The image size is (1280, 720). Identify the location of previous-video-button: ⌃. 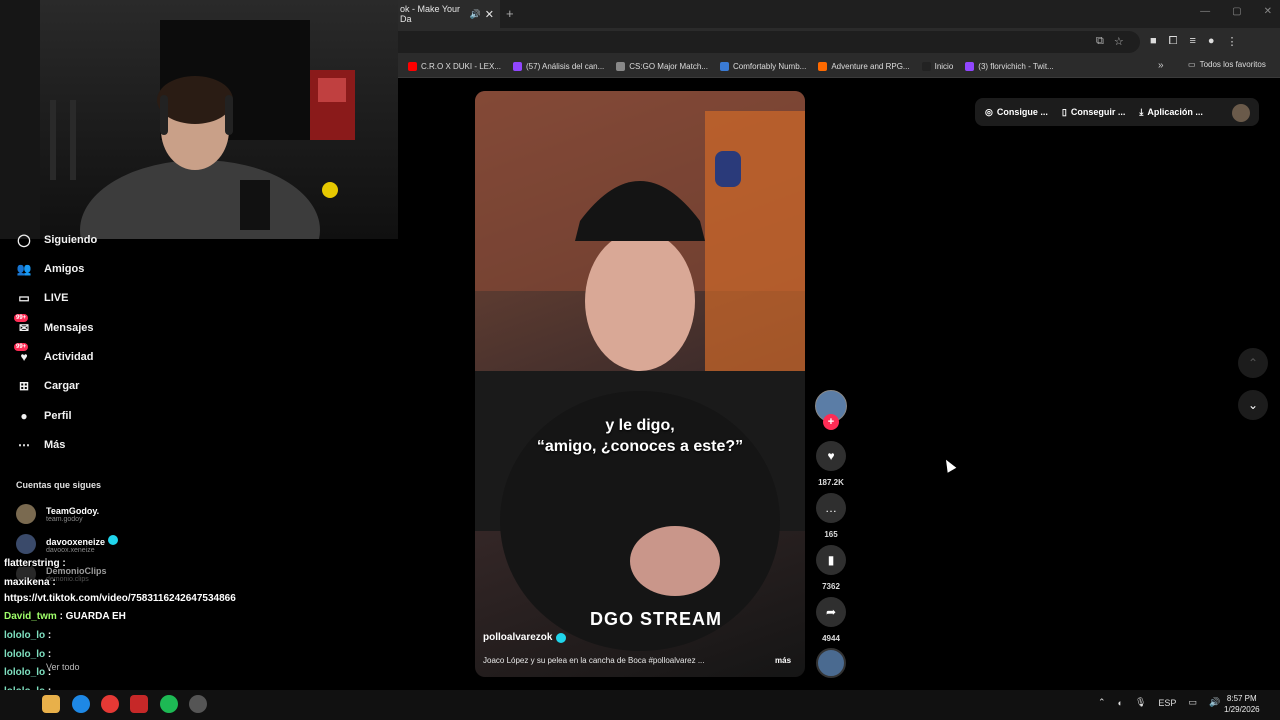
(1253, 363).